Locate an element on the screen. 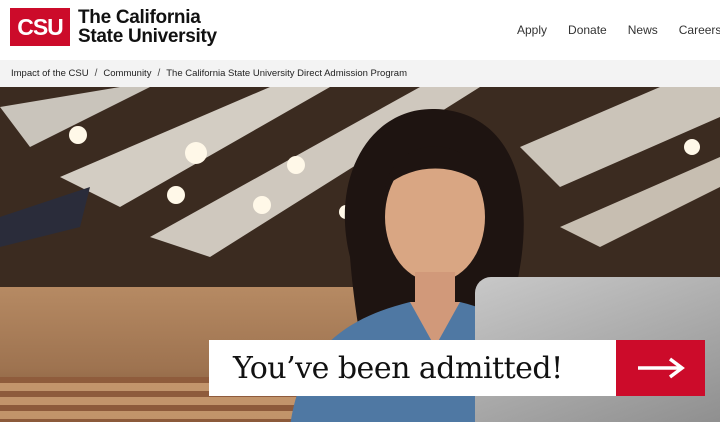  logo-line-2: State University is located at coordinates (147, 36).